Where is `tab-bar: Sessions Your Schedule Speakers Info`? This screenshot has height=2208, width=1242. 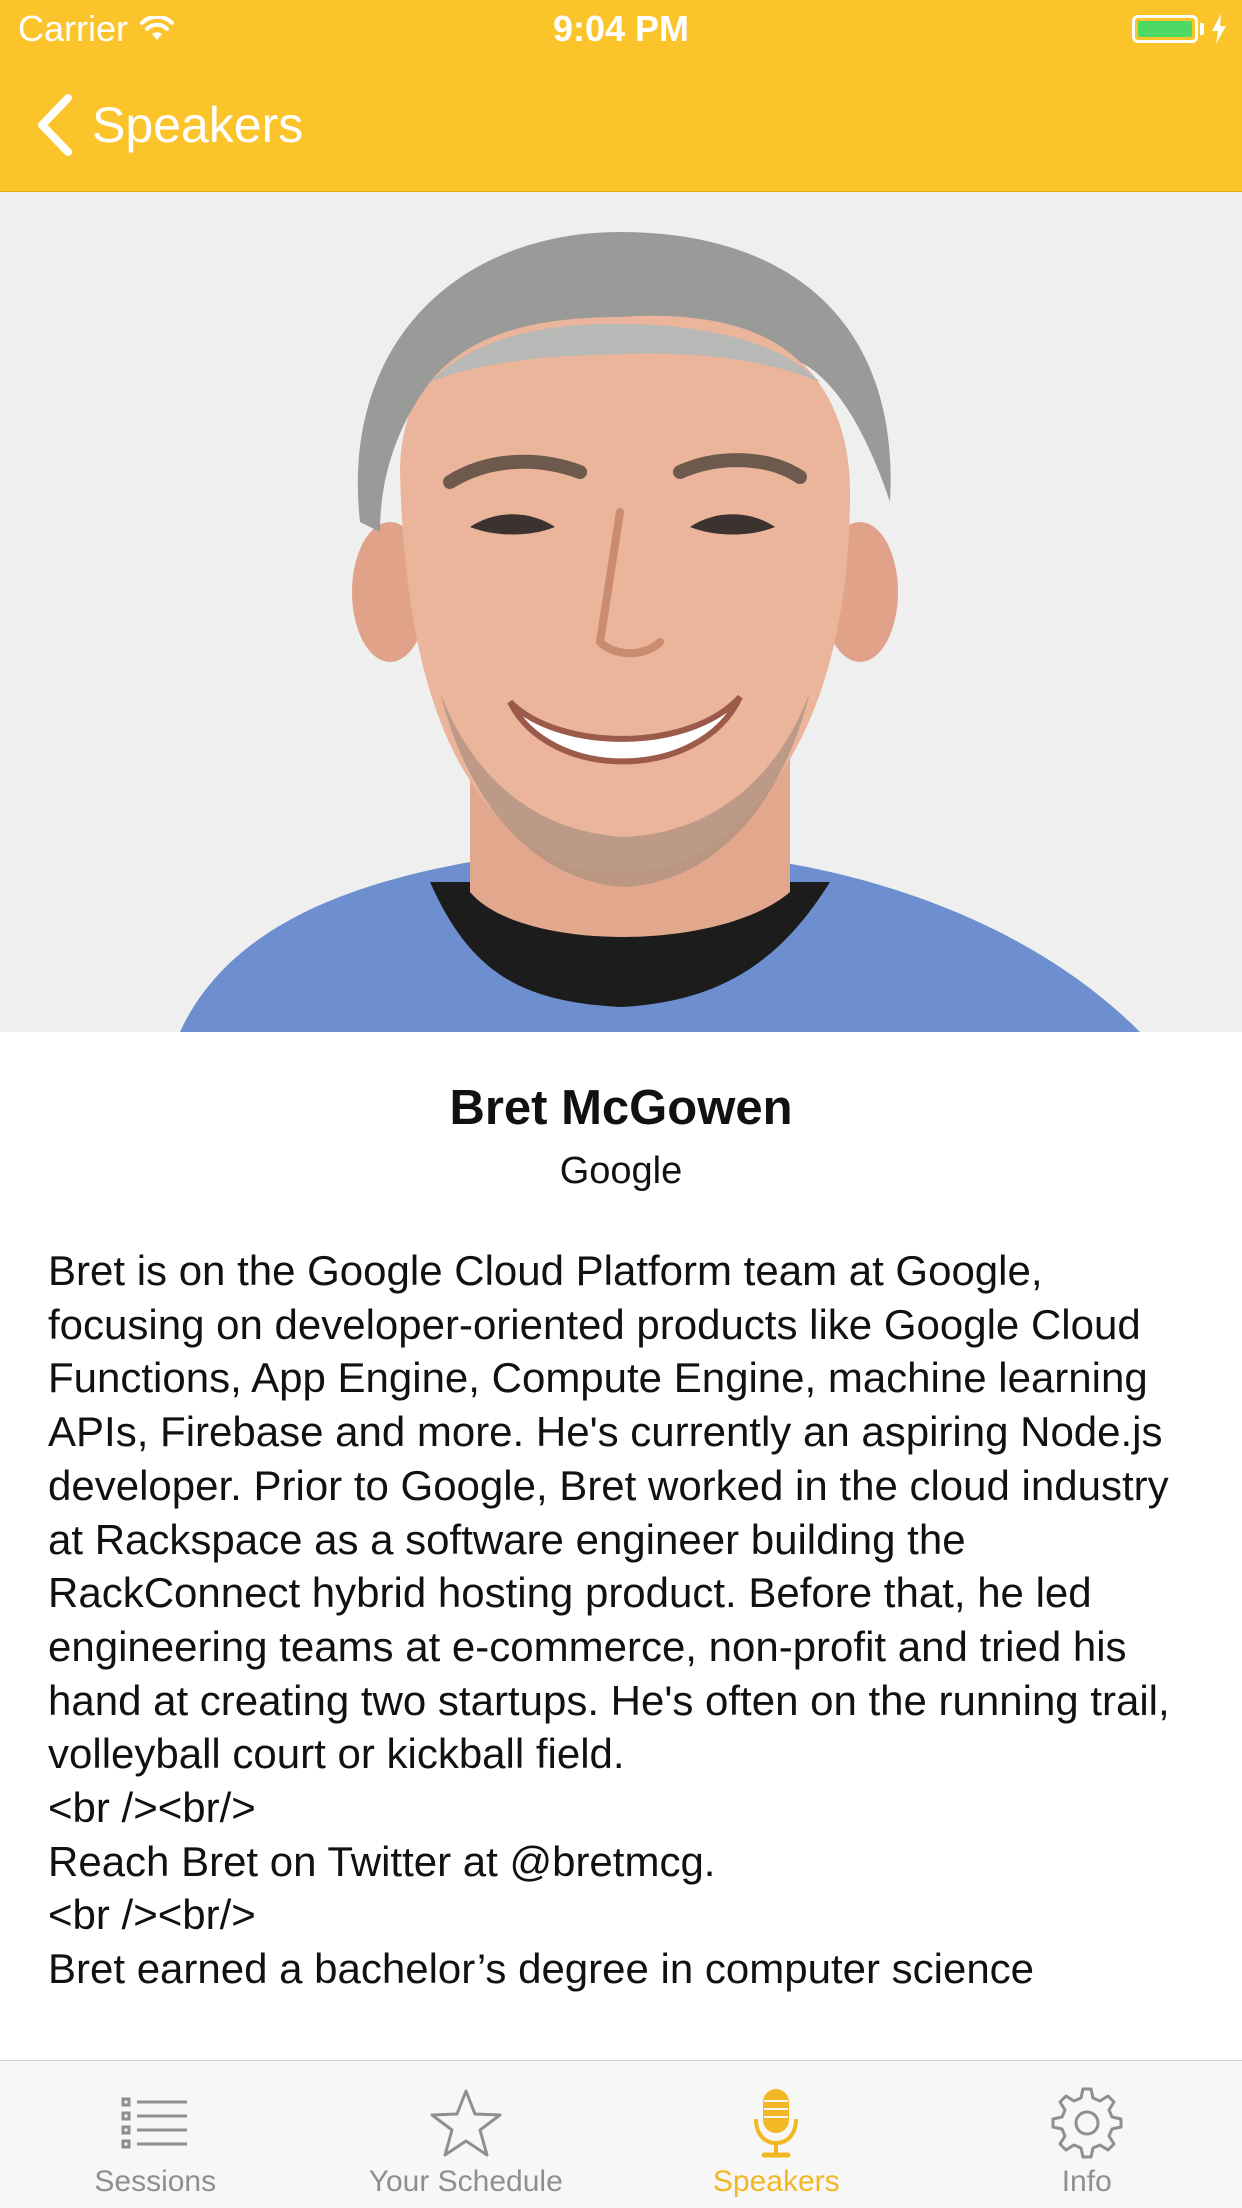 tab-bar: Sessions Your Schedule Speakers Info is located at coordinates (621, 2134).